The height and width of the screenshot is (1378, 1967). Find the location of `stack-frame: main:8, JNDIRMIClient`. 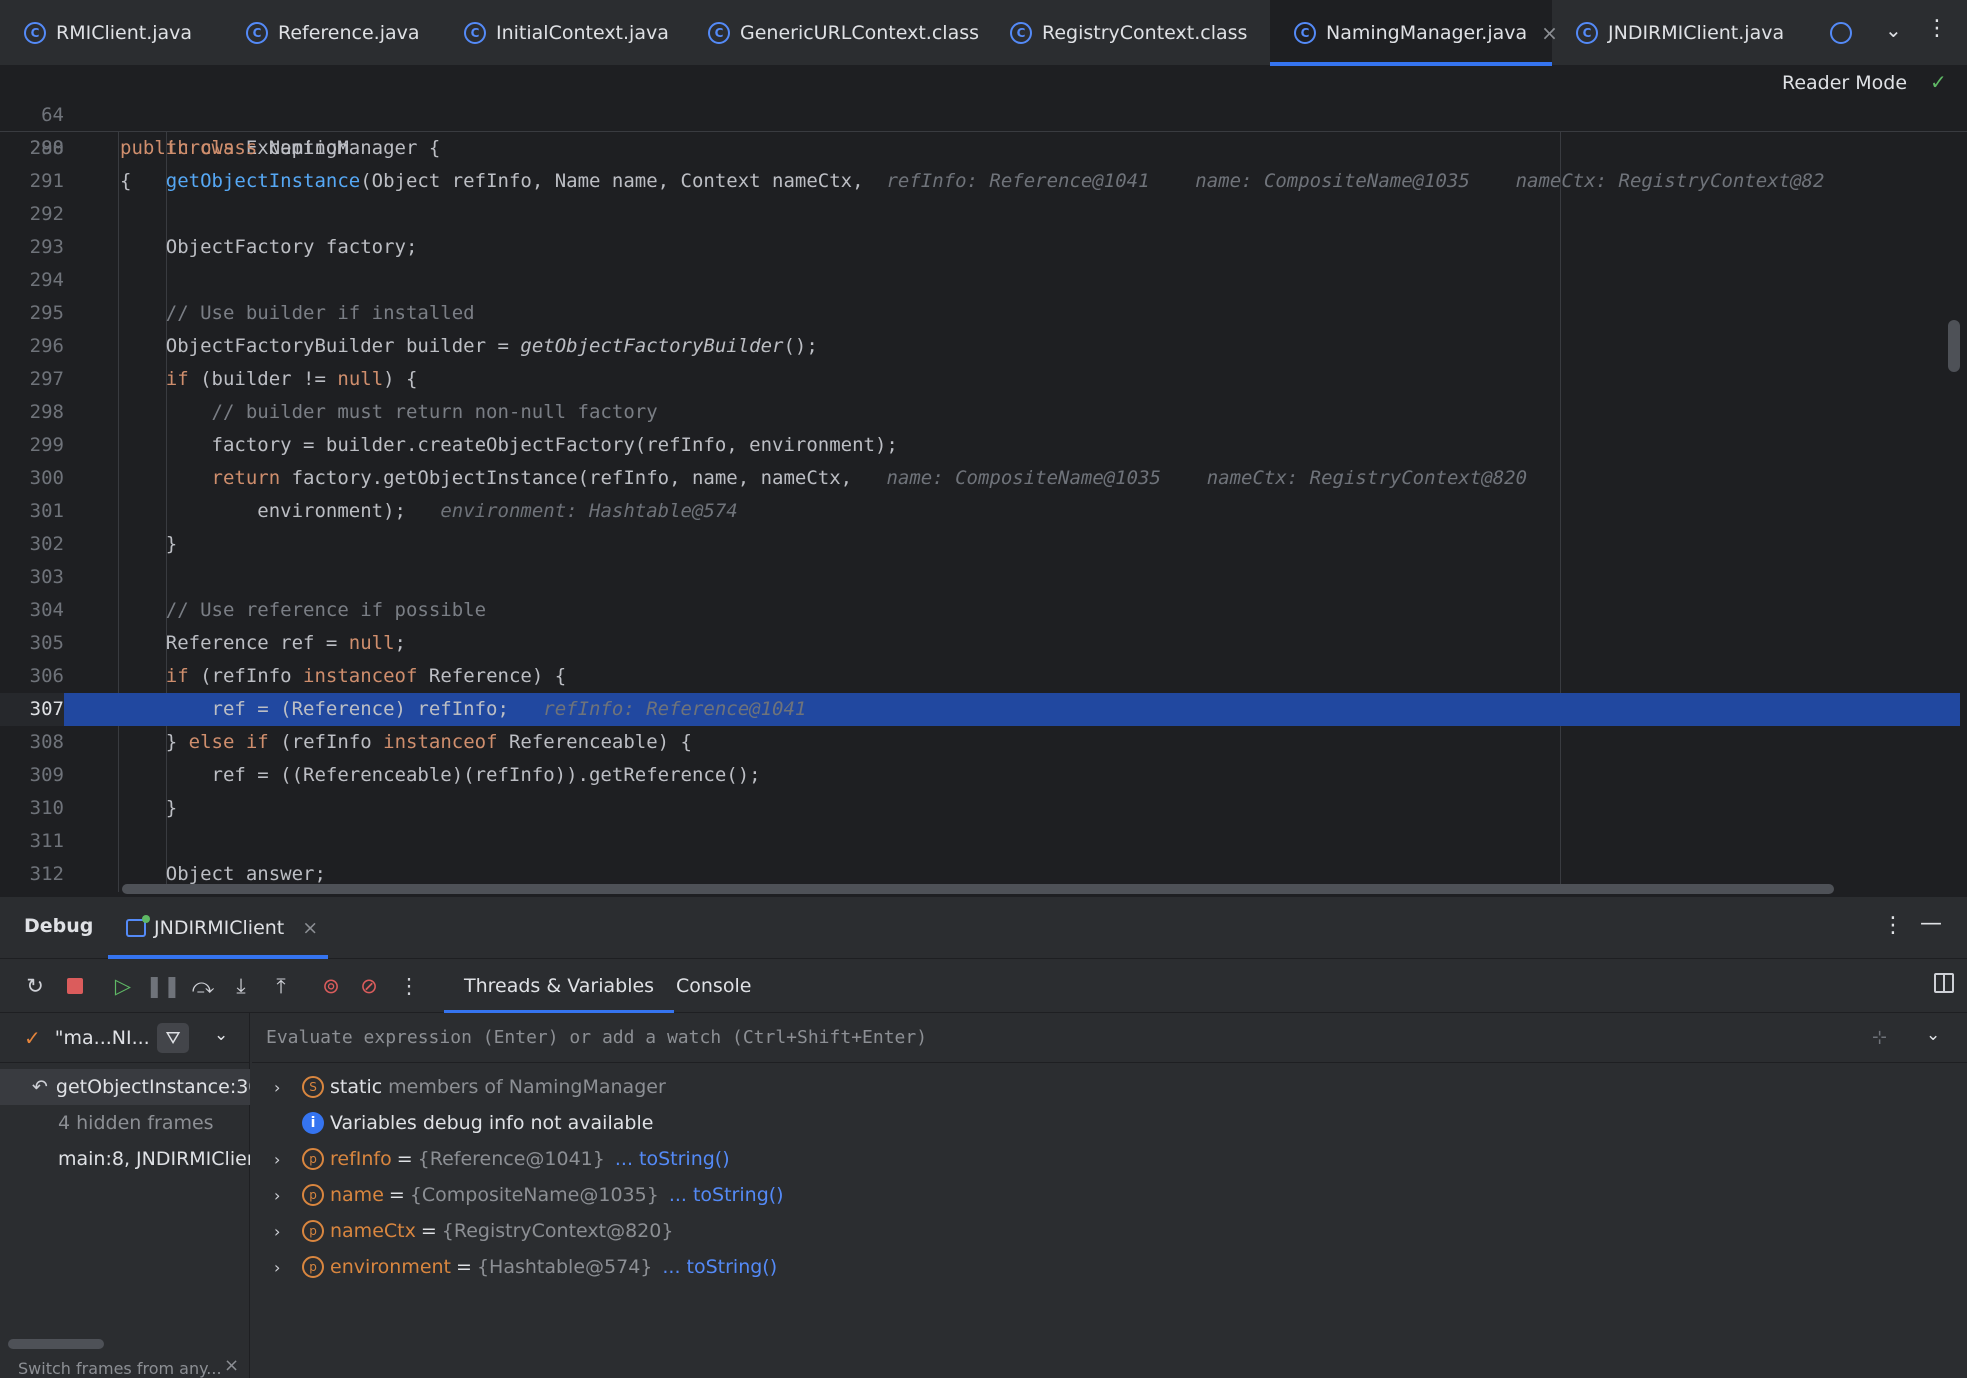

stack-frame: main:8, JNDIRMIClient is located at coordinates (125, 1159).